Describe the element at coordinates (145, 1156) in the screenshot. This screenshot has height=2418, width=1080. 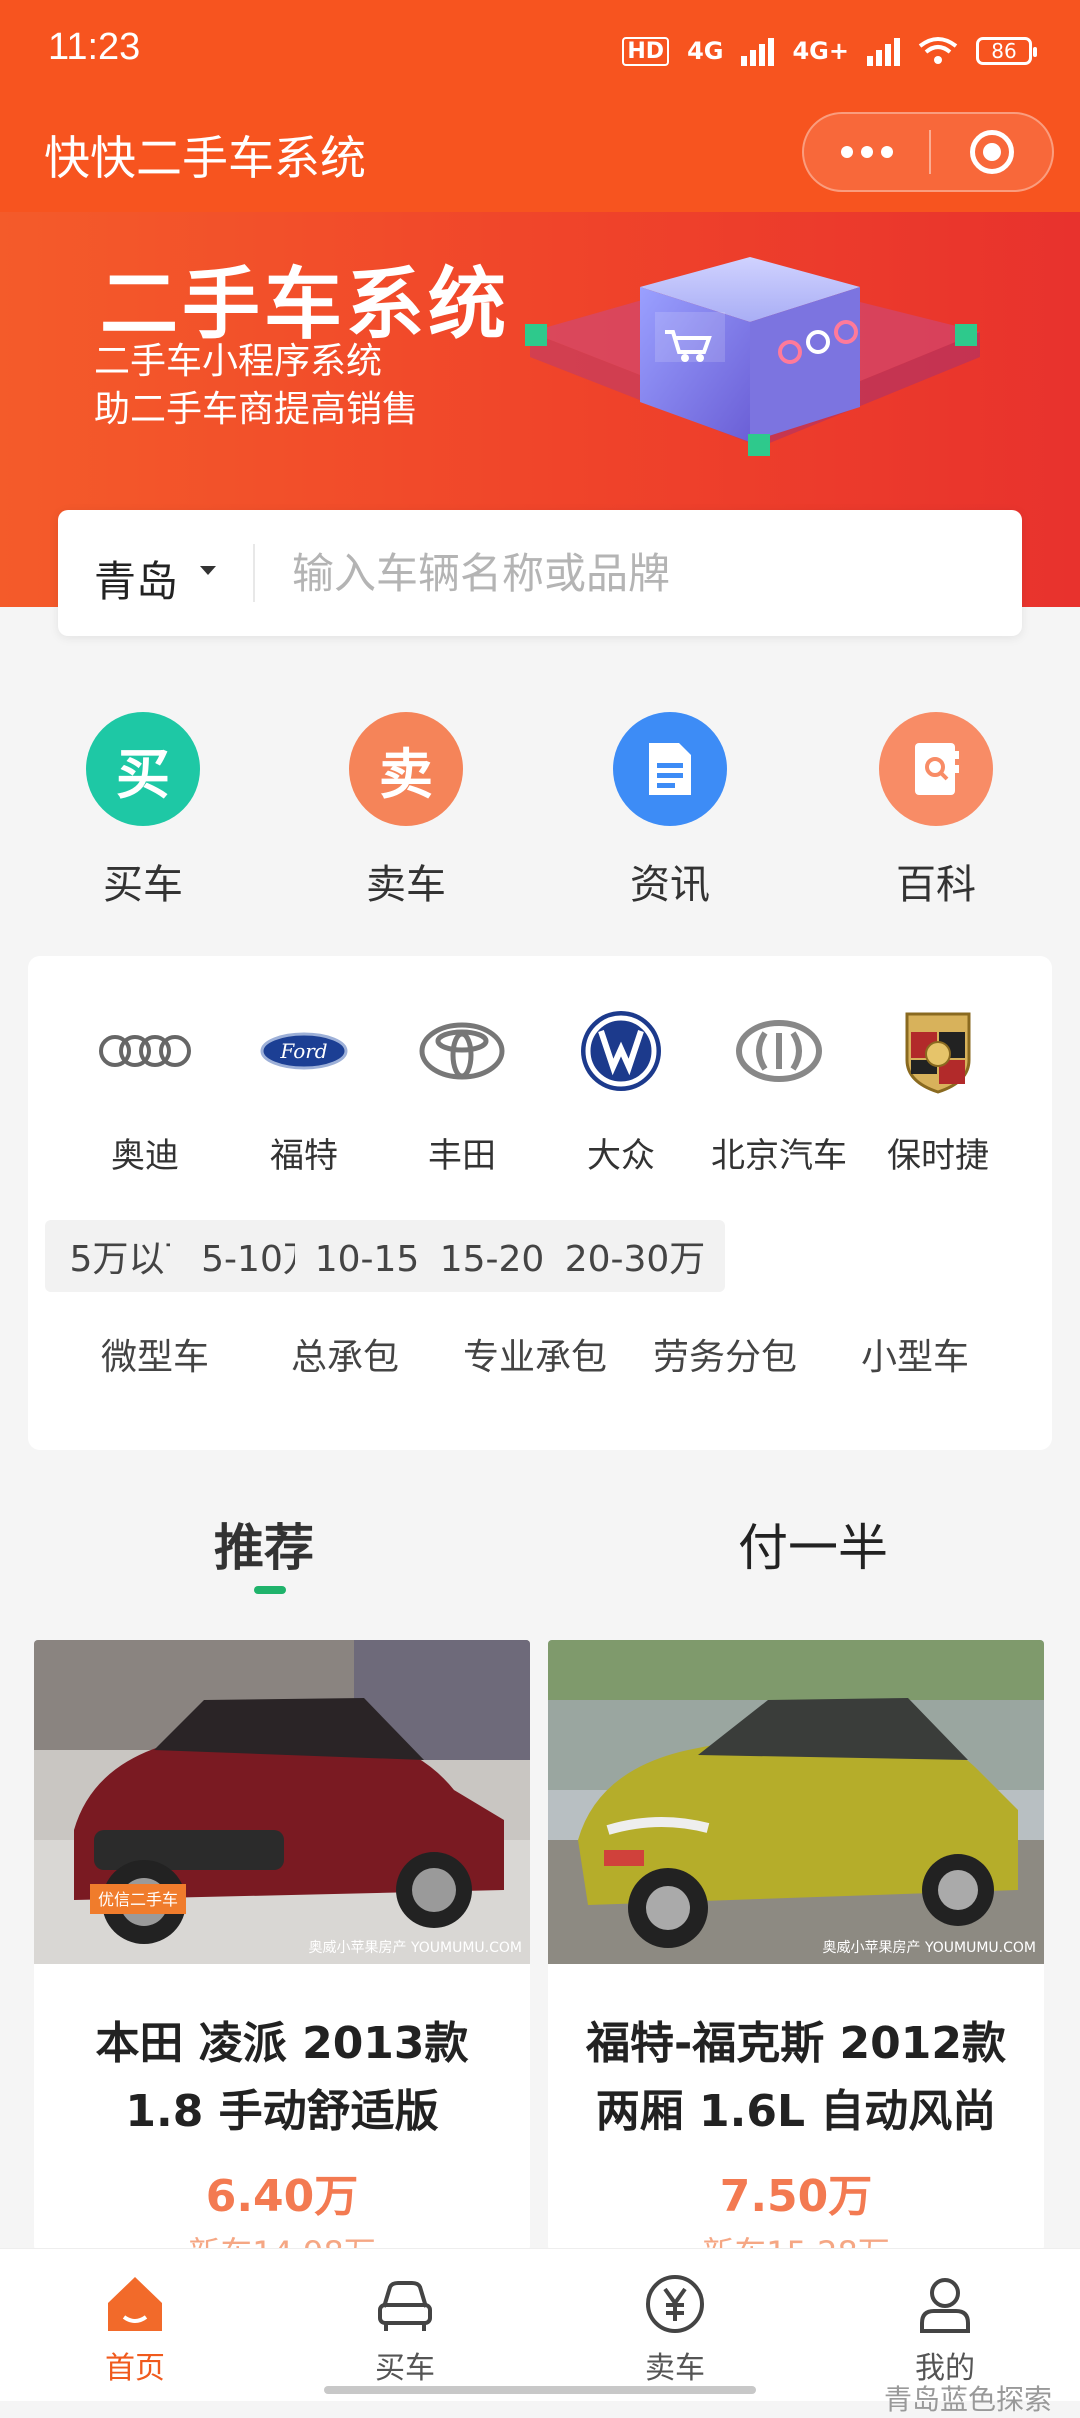
I see `brand-name: 奥迪` at that location.